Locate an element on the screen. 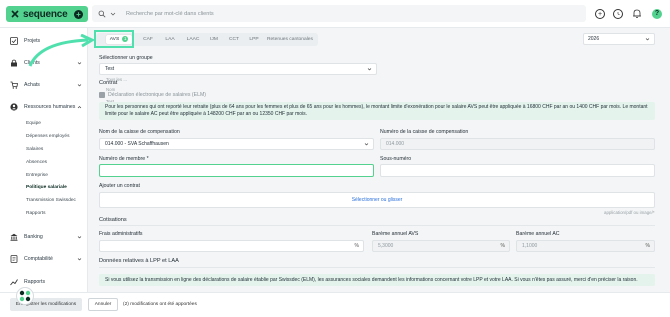  logo-text: sequence is located at coordinates (45, 14).